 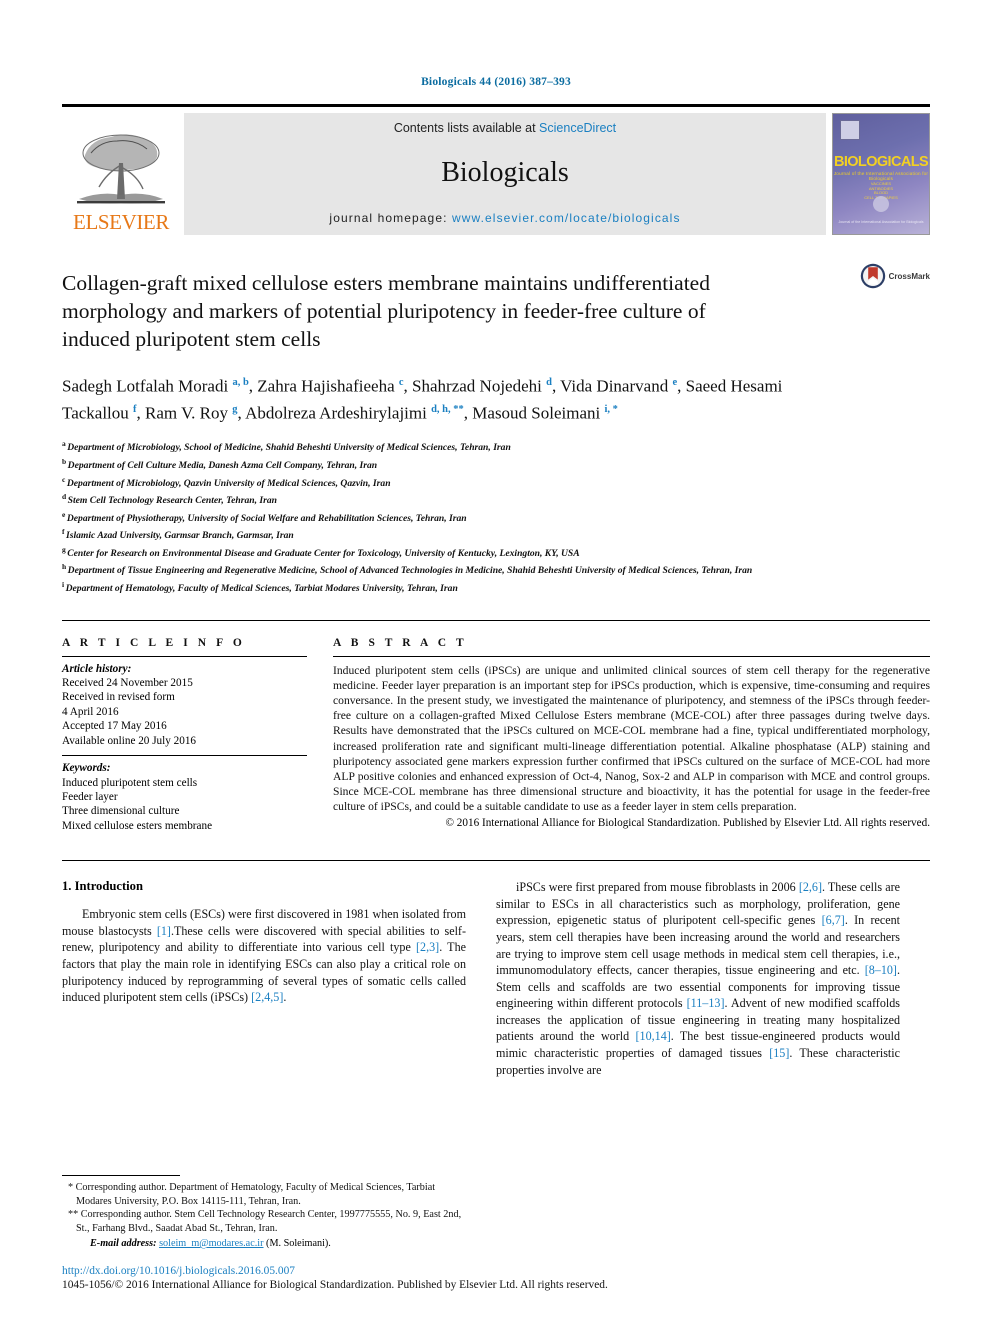 What do you see at coordinates (881, 162) in the screenshot?
I see `cover-journal-title: BIOLOGICALS` at bounding box center [881, 162].